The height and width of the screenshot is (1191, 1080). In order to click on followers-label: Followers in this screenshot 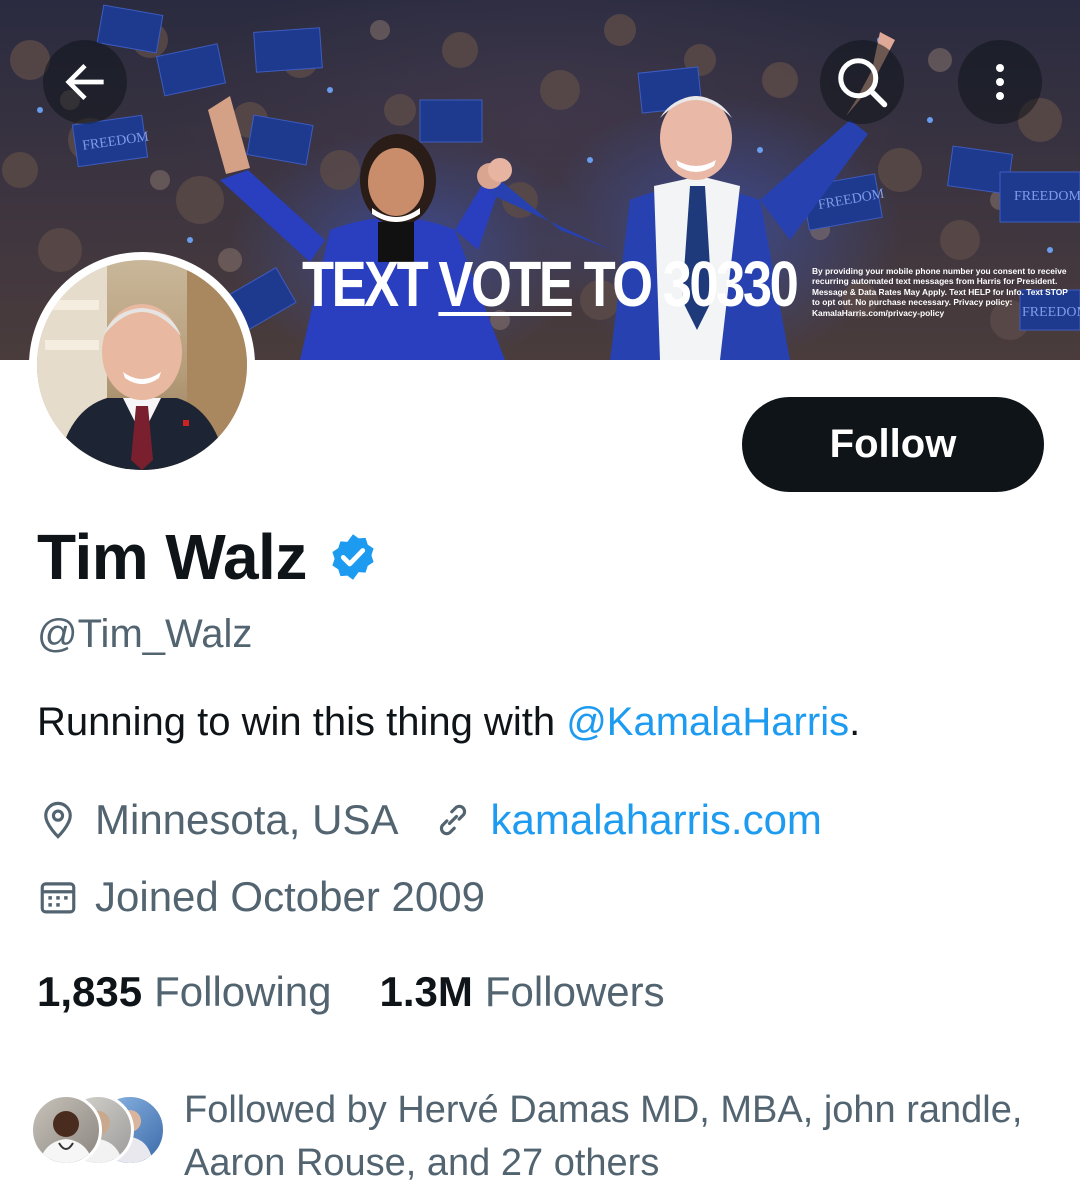, I will do `click(574, 991)`.